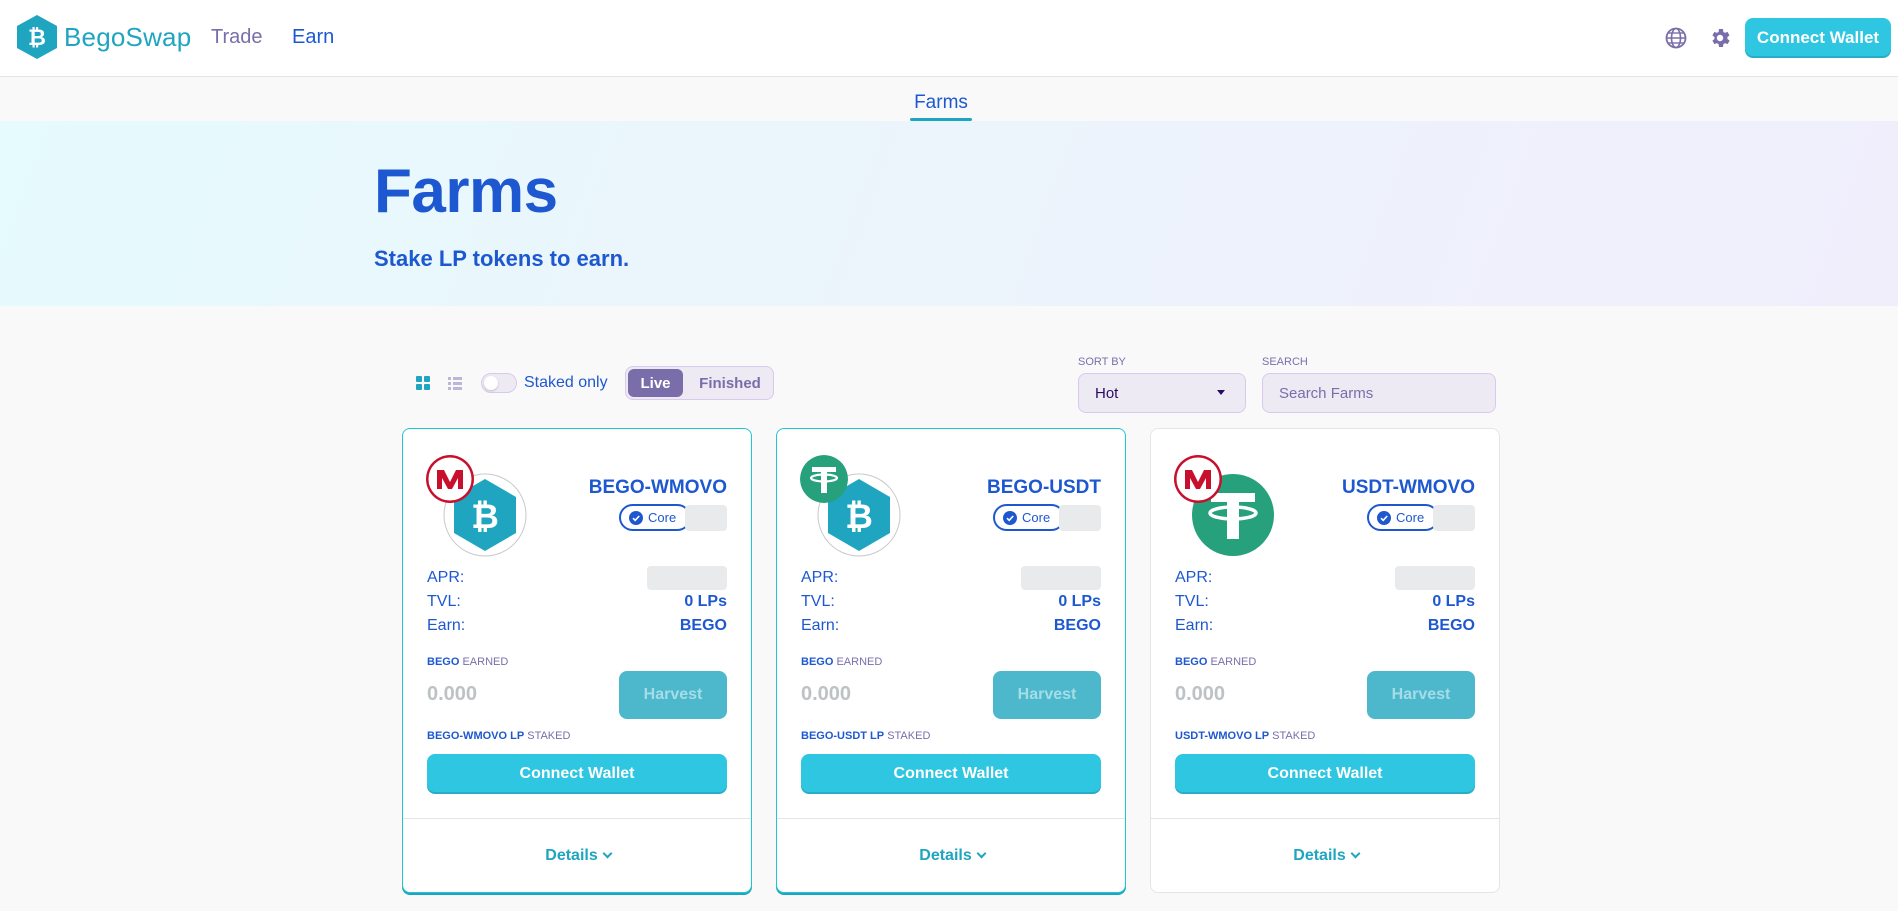 This screenshot has width=1898, height=911. What do you see at coordinates (824, 479) in the screenshot?
I see `usdt-logo-icon` at bounding box center [824, 479].